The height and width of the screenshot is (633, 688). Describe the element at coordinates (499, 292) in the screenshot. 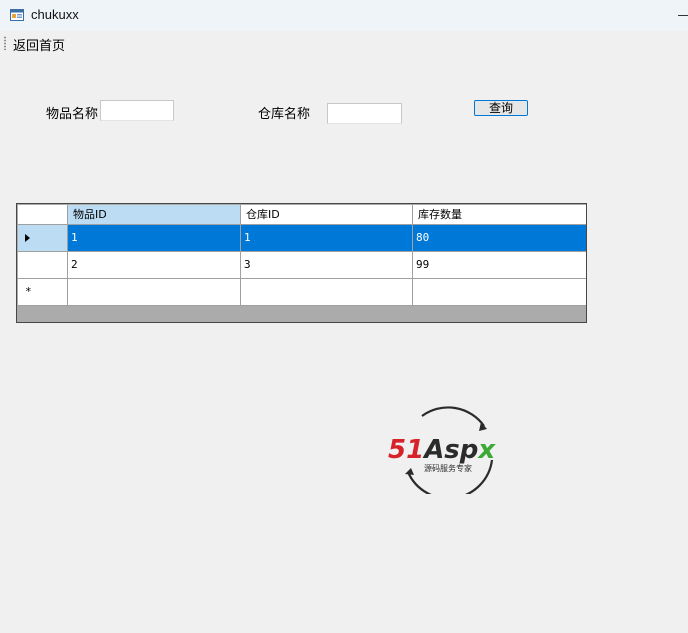

I see `cell-quantity` at that location.